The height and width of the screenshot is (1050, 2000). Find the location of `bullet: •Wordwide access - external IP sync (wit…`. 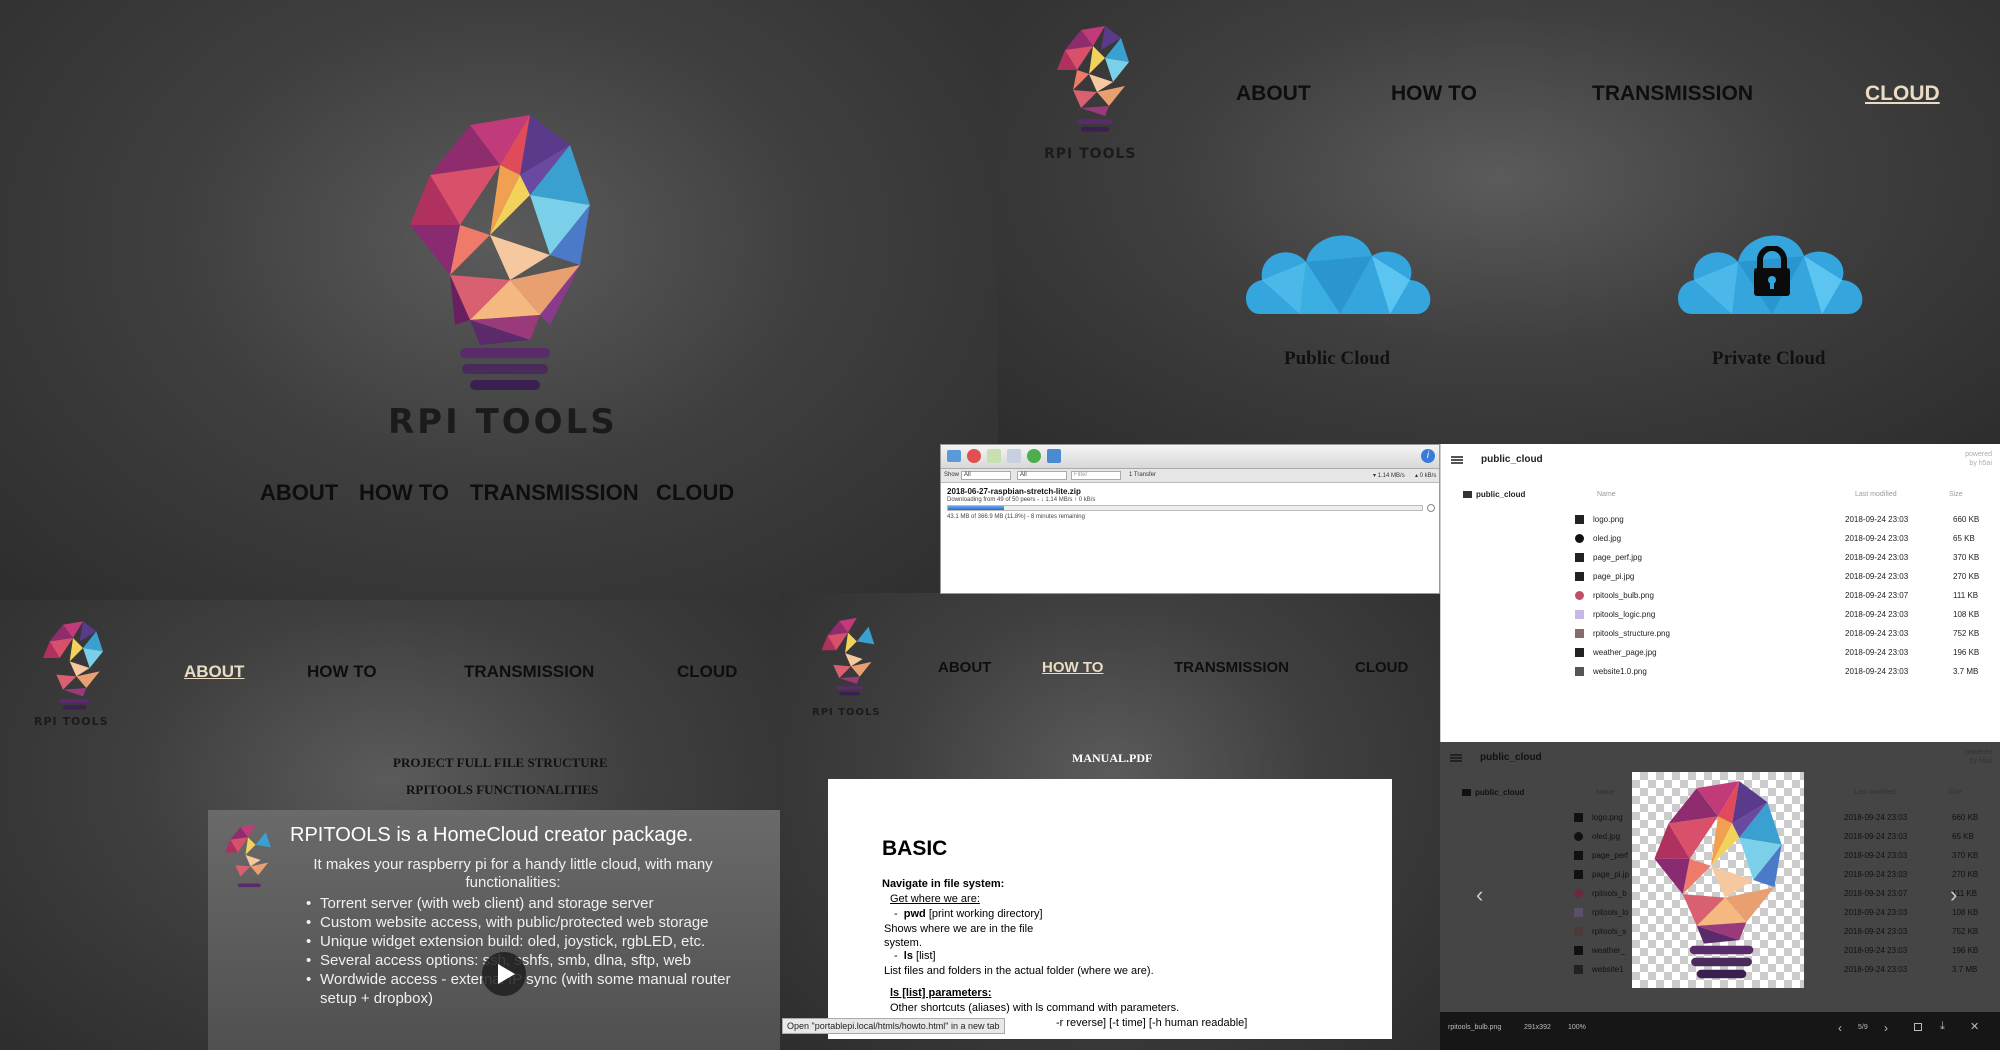

bullet: •Wordwide access - external IP sync (wit… is located at coordinates (518, 989).